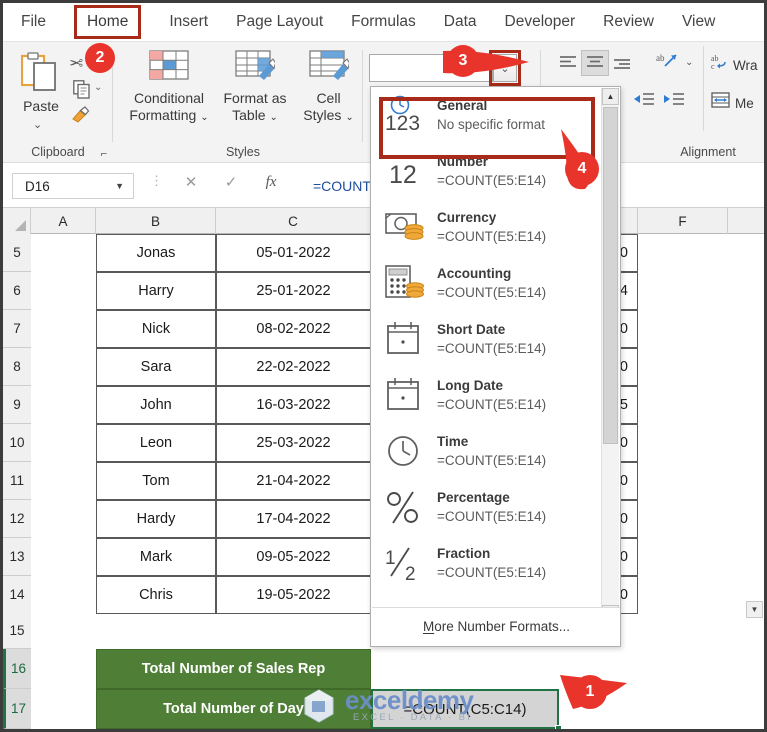 The image size is (767, 732). What do you see at coordinates (81, 89) in the screenshot?
I see `copy-icon` at bounding box center [81, 89].